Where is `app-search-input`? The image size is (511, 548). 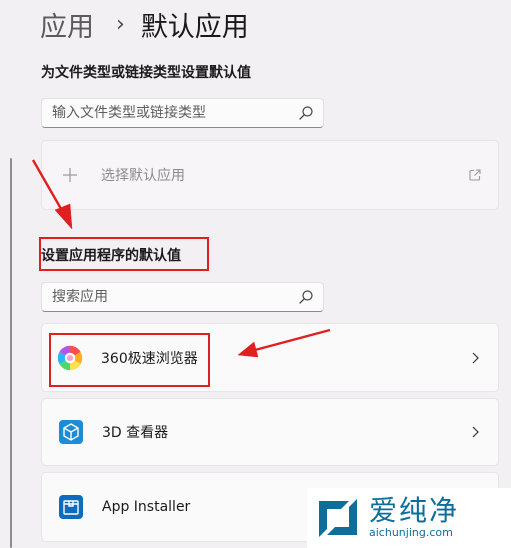
app-search-input is located at coordinates (170, 297).